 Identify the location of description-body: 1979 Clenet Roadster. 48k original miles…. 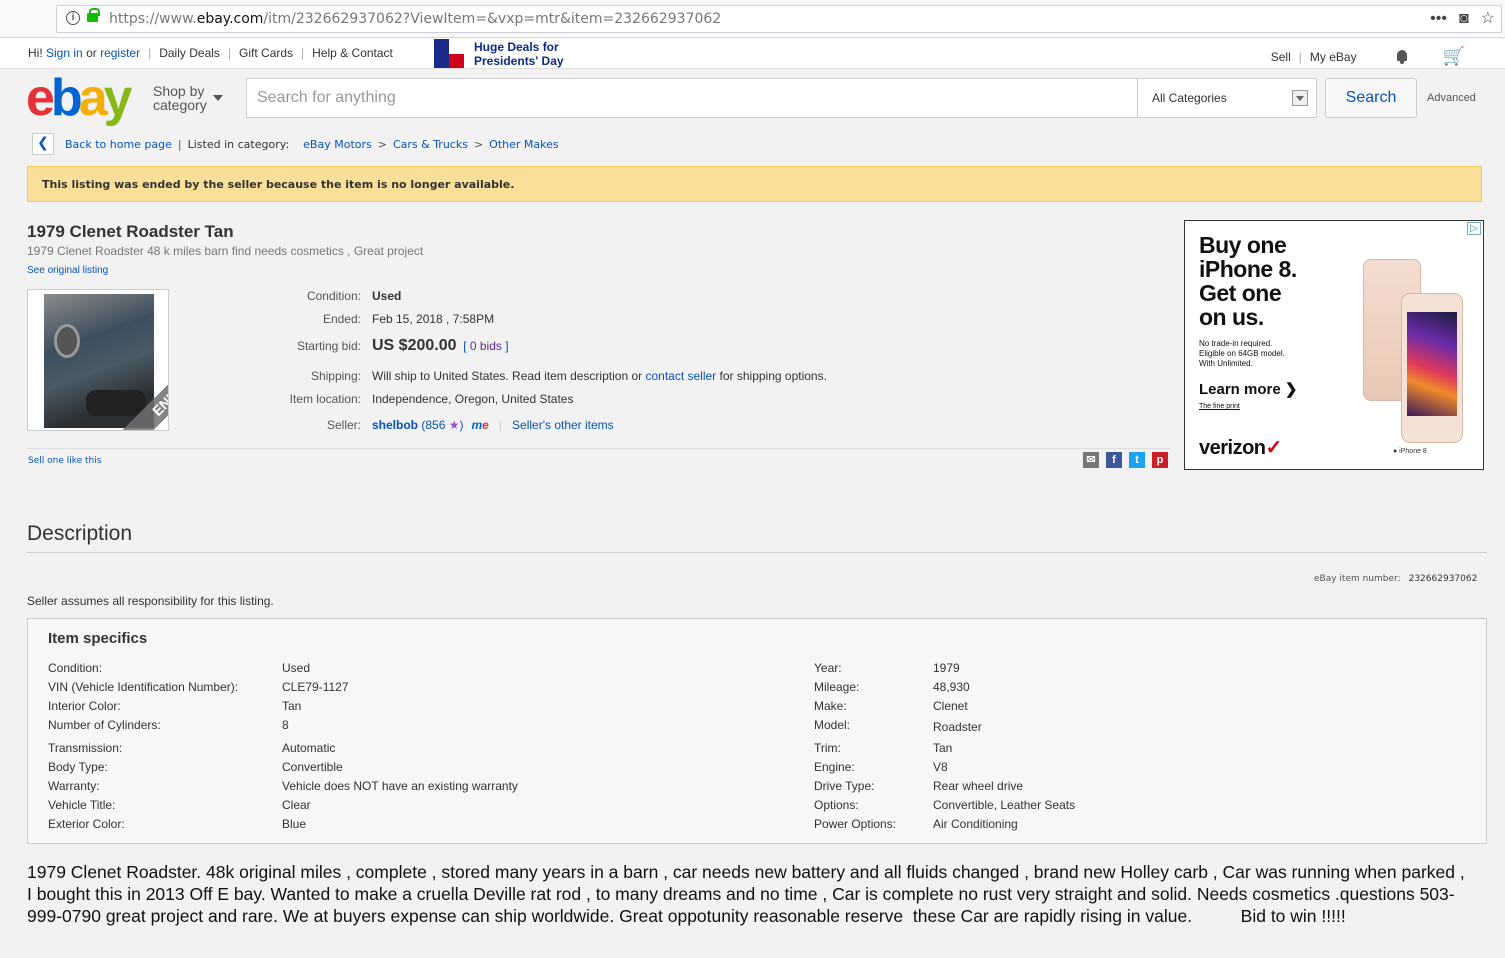
(748, 894).